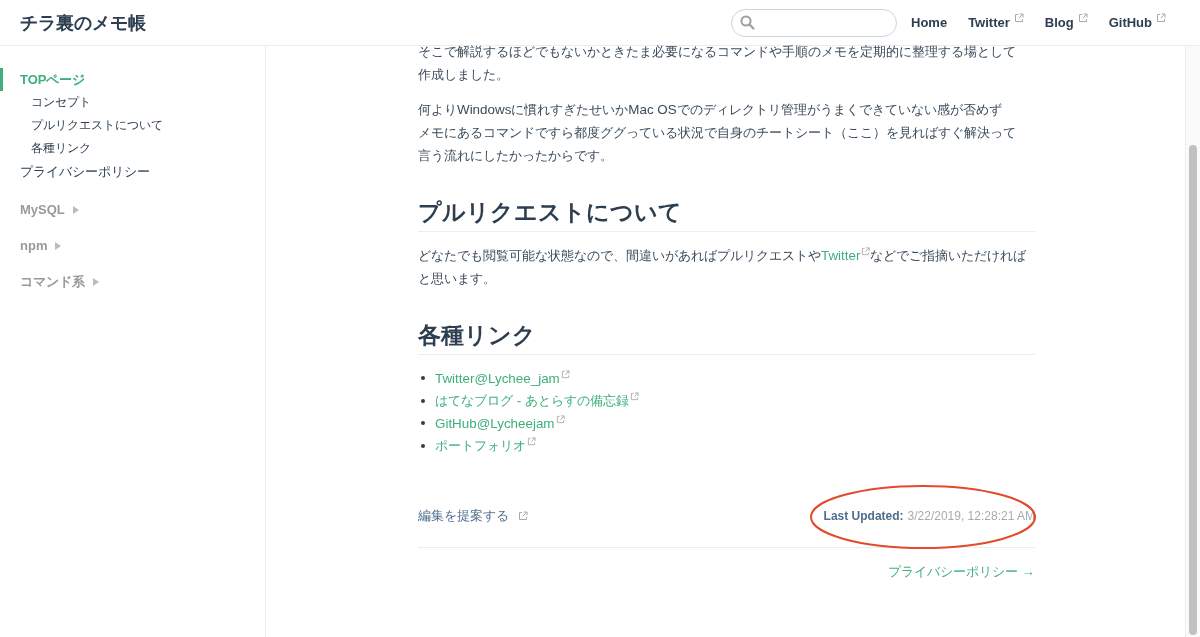 This screenshot has width=1200, height=637. I want to click on sidebar-sublink: プルリクエストについて, so click(132, 125).